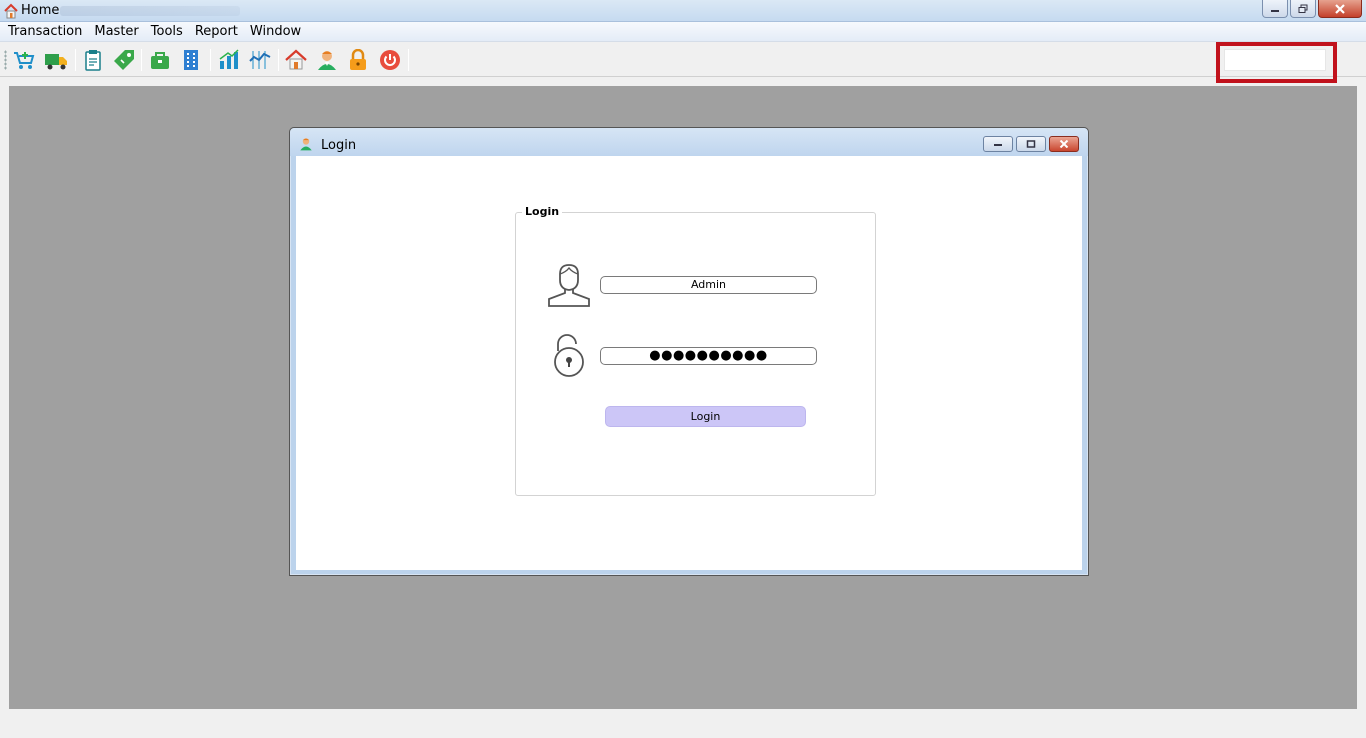  I want to click on cart-icon, so click(24, 60).